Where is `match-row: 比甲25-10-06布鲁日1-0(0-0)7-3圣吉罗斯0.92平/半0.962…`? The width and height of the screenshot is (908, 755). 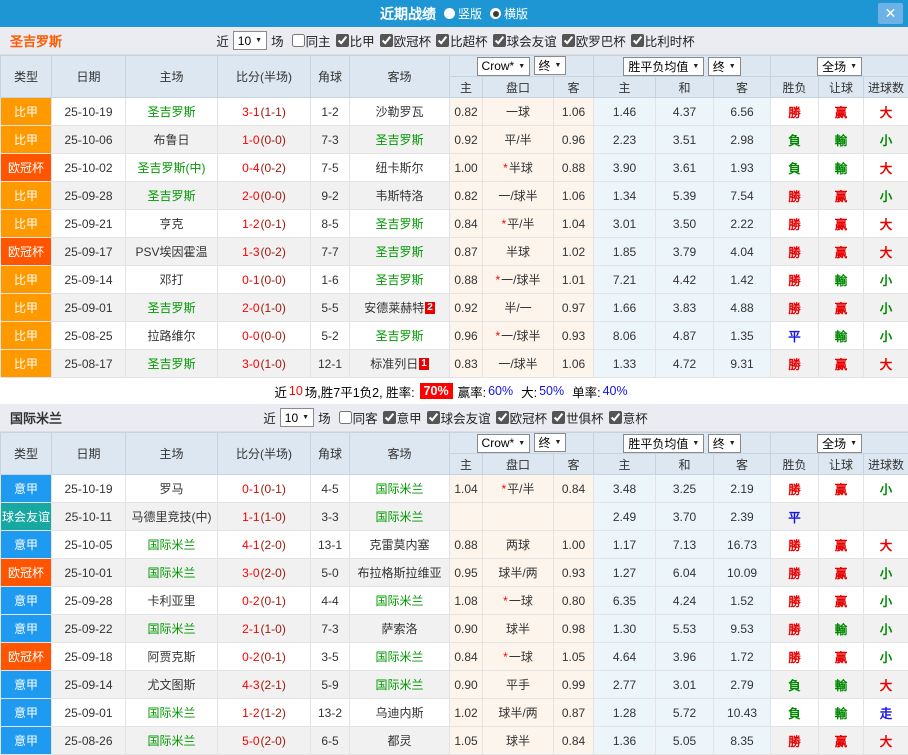 match-row: 比甲25-10-06布鲁日1-0(0-0)7-3圣吉罗斯0.92平/半0.962… is located at coordinates (454, 140).